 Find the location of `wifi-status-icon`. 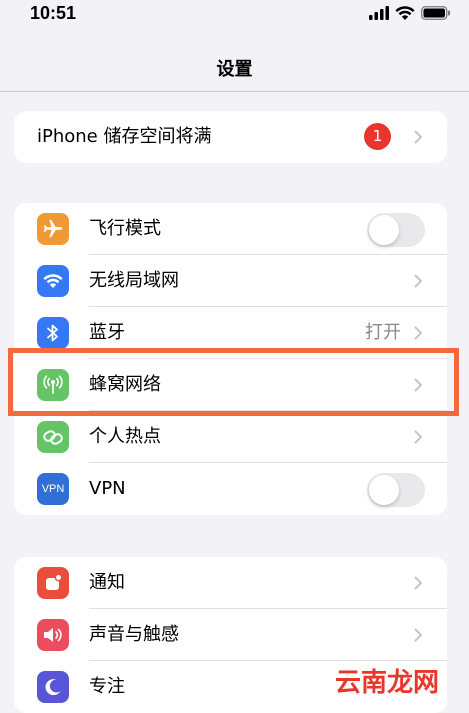

wifi-status-icon is located at coordinates (405, 13).